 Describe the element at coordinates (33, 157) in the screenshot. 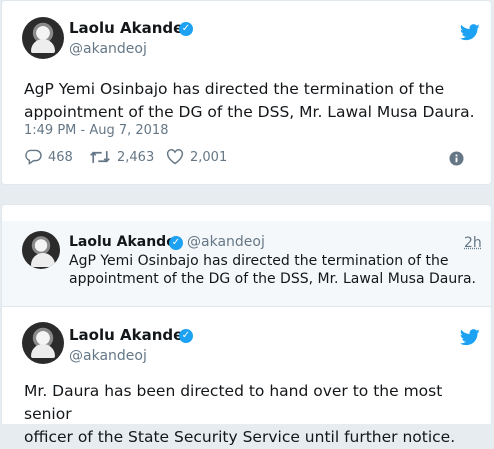

I see `reply-icon` at that location.